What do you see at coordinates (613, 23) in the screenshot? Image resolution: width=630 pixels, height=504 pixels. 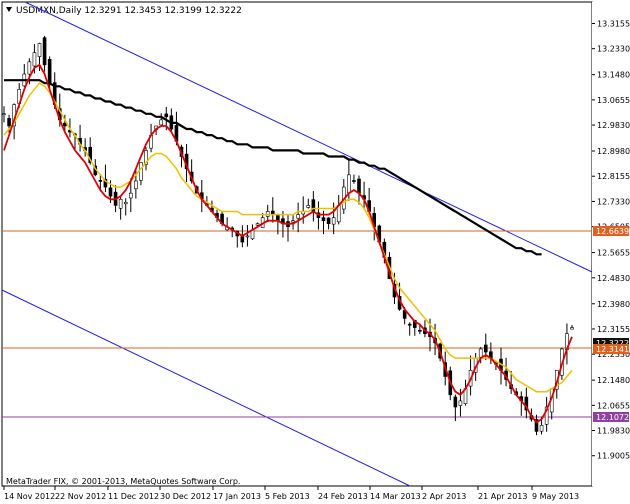 I see `y-tick-label: 13.3155` at bounding box center [613, 23].